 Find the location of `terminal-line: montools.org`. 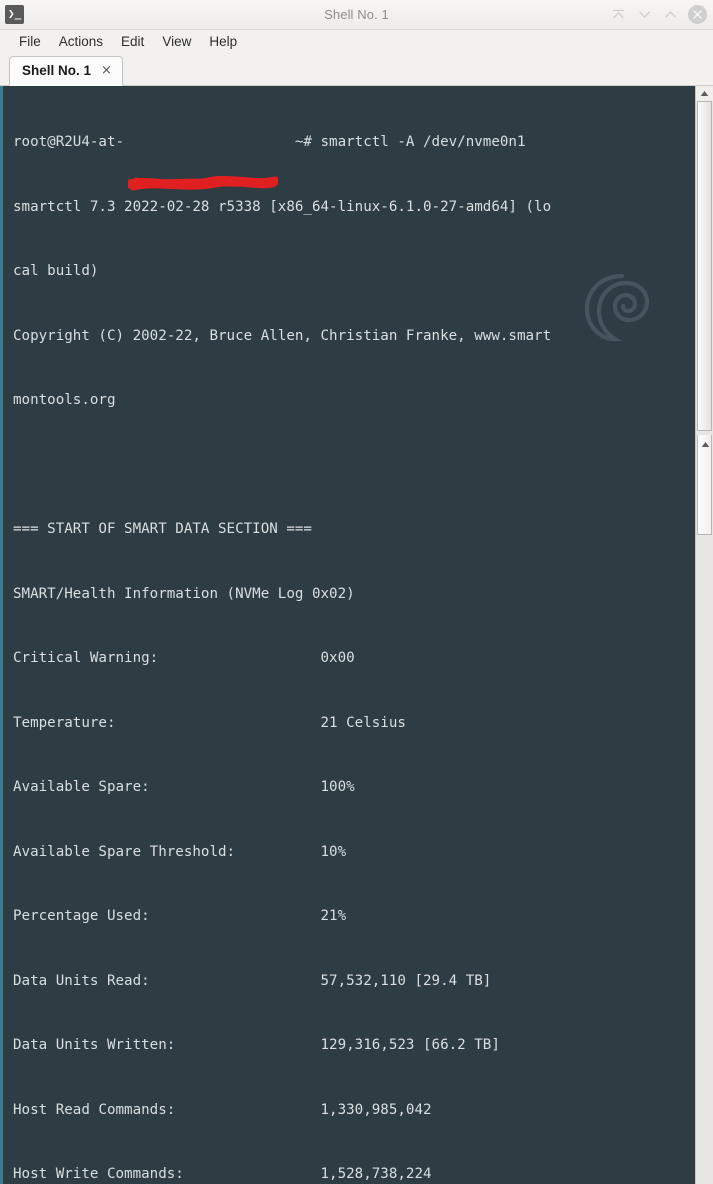

terminal-line: montools.org is located at coordinates (64, 400).